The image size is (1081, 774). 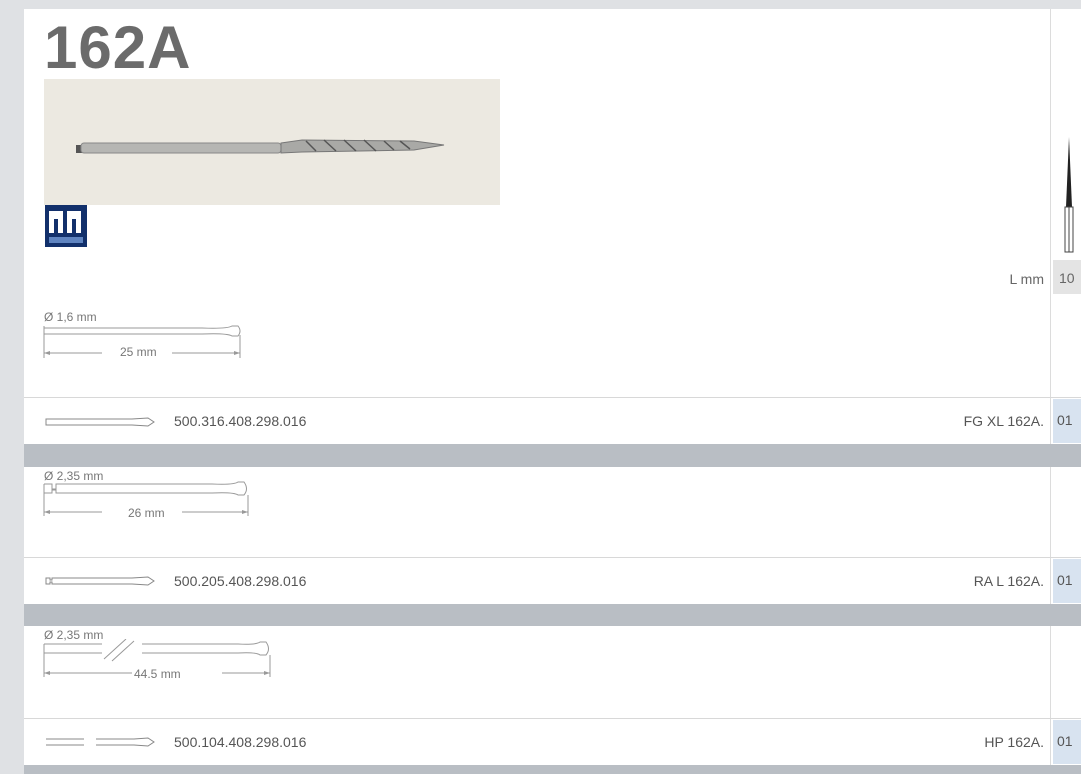 I want to click on tooth-logo-icon, so click(x=66, y=227).